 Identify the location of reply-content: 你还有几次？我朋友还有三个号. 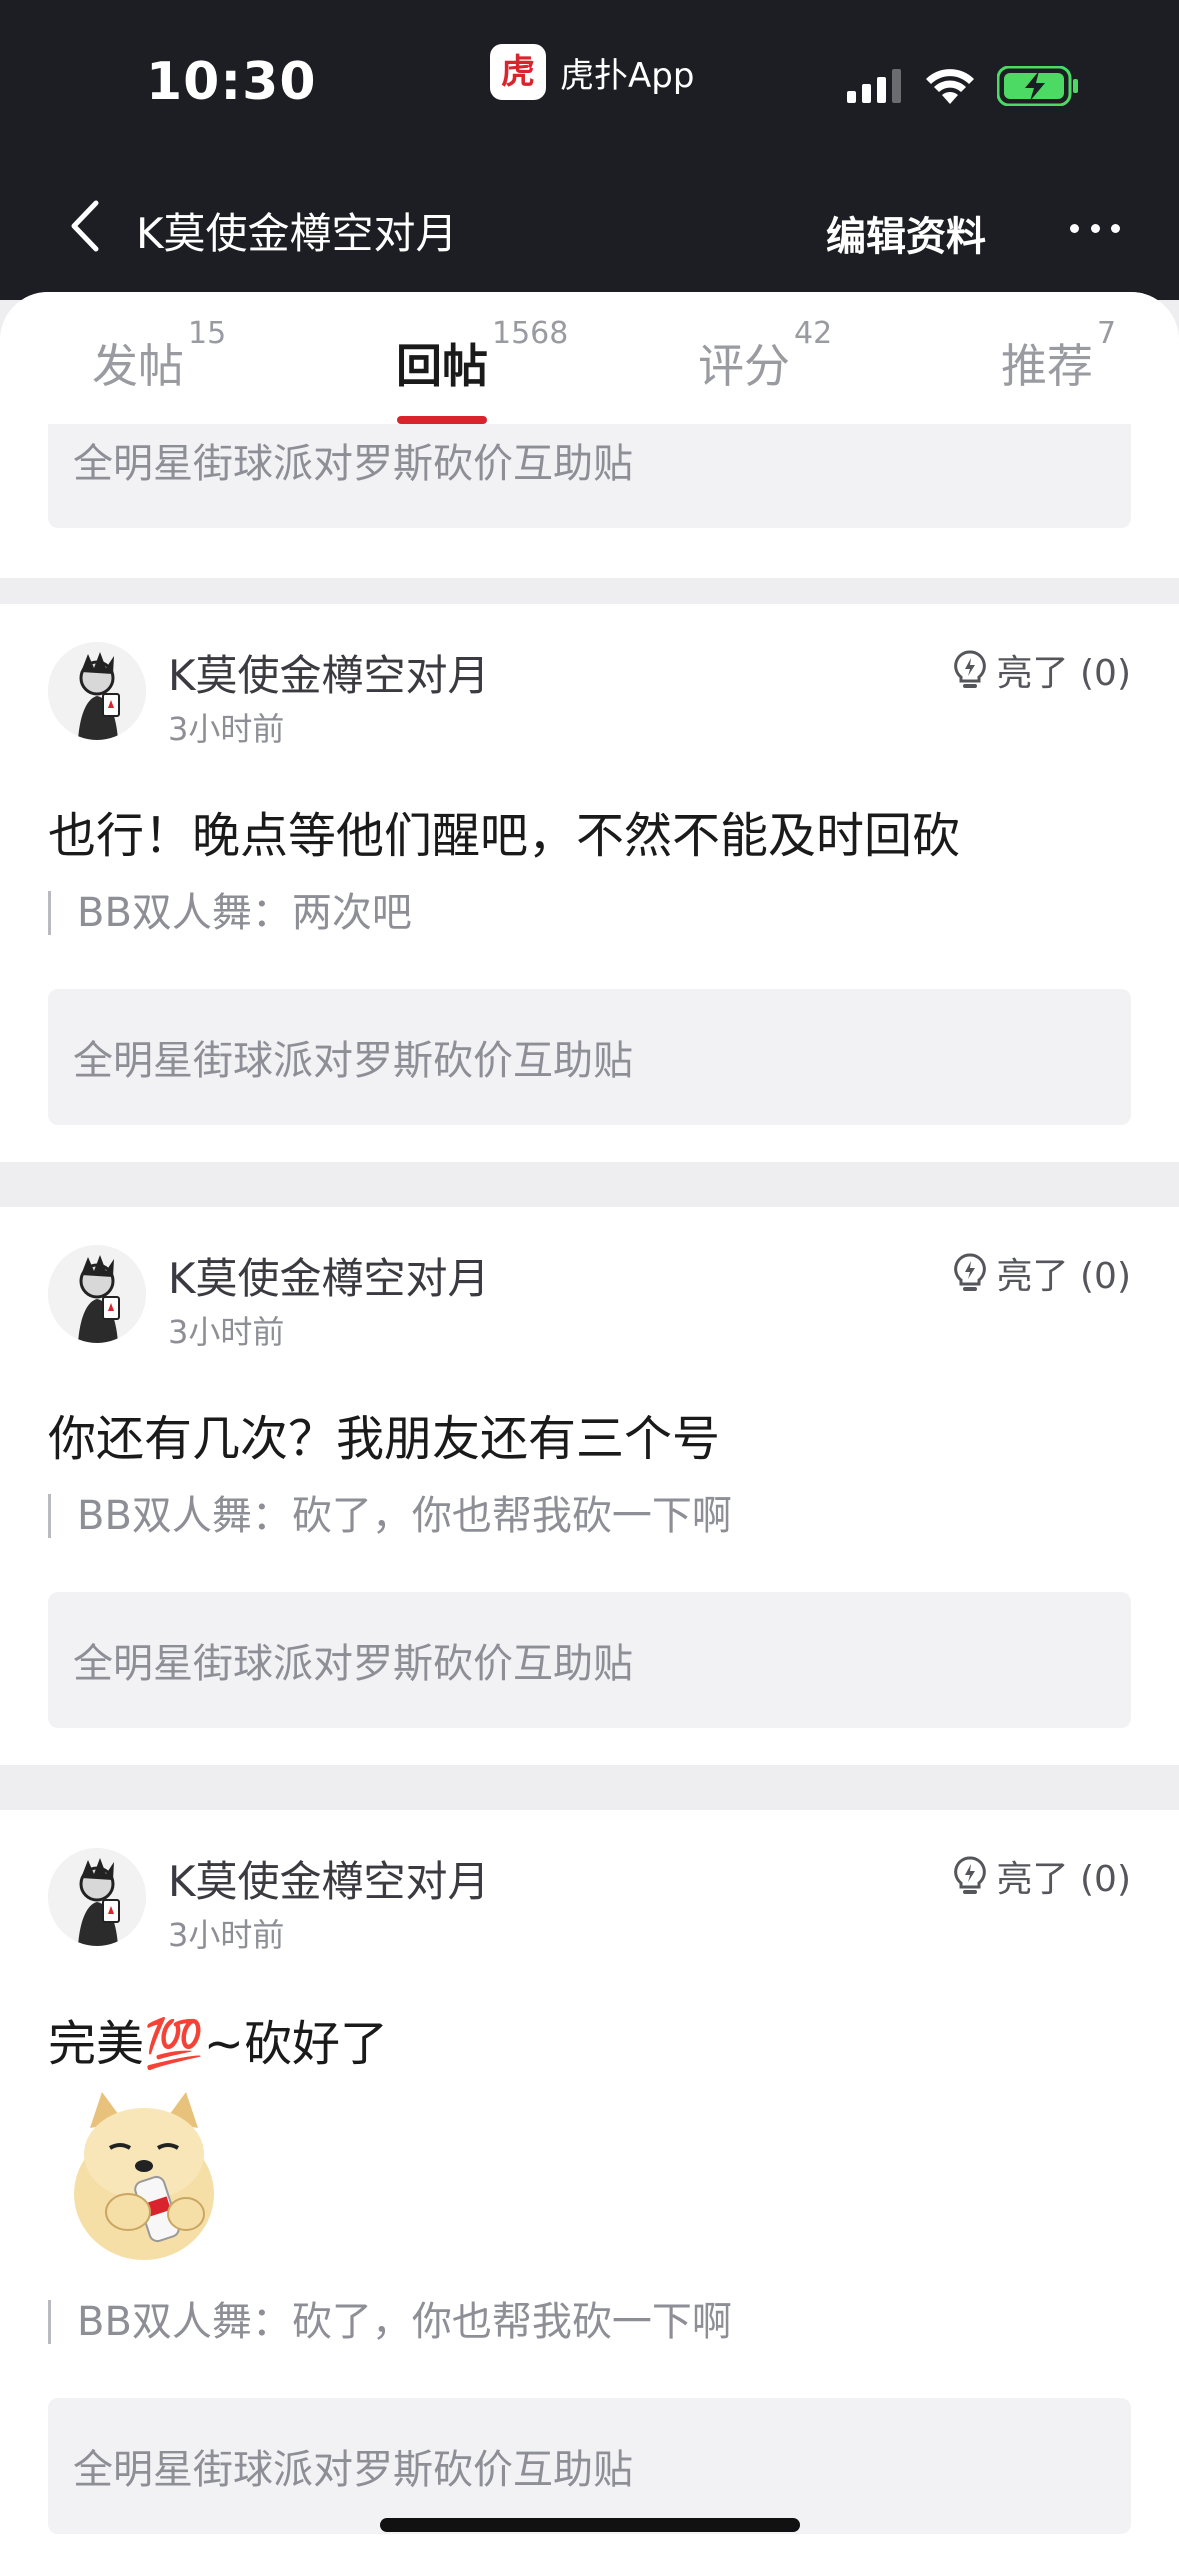
(384, 1439).